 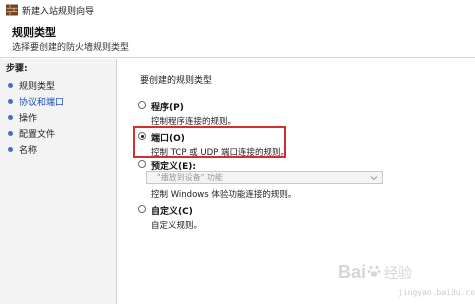 I want to click on predefined-select-value: "播放到设备" 功能, so click(x=190, y=177).